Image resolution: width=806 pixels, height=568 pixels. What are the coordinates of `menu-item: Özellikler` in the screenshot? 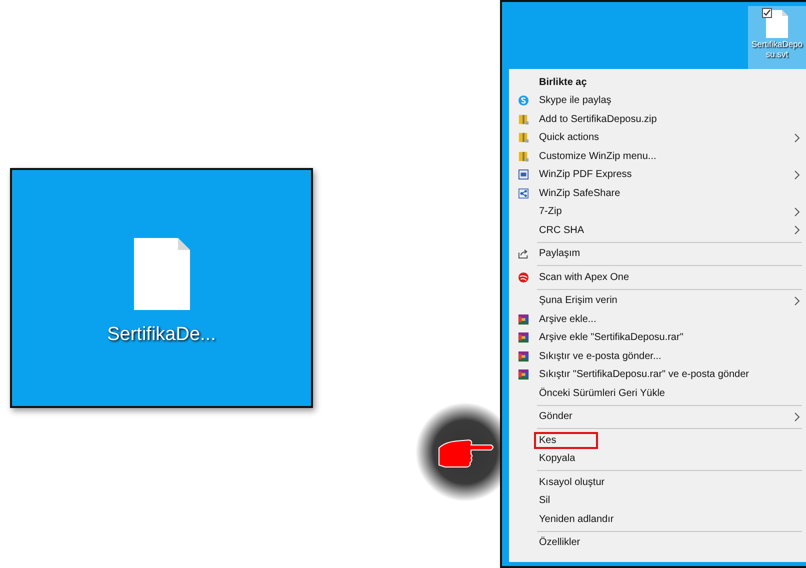 It's located at (657, 543).